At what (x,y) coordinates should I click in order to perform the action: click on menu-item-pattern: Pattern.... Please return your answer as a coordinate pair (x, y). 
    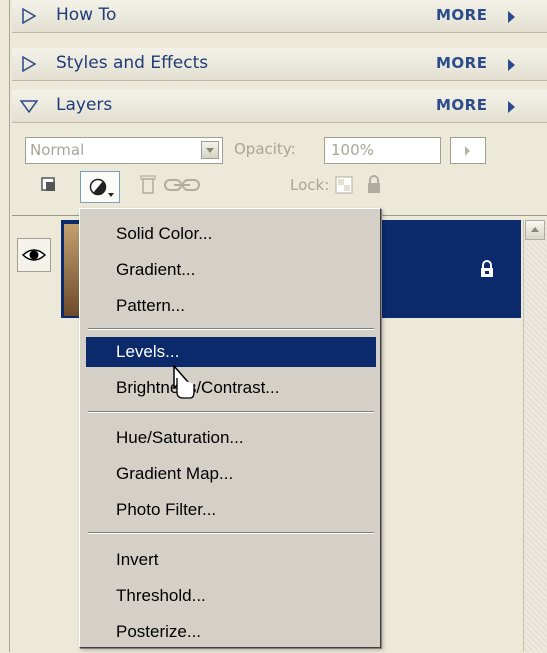
    Looking at the image, I should click on (231, 306).